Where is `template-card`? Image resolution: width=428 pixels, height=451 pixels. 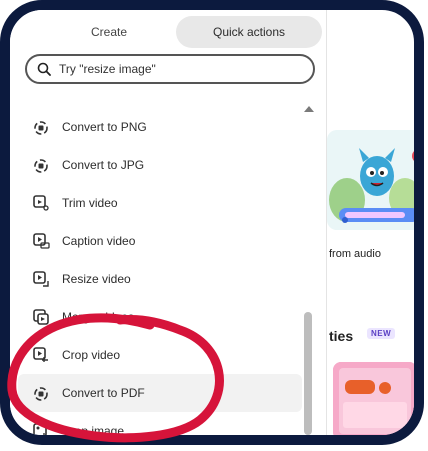
template-card is located at coordinates (373, 398).